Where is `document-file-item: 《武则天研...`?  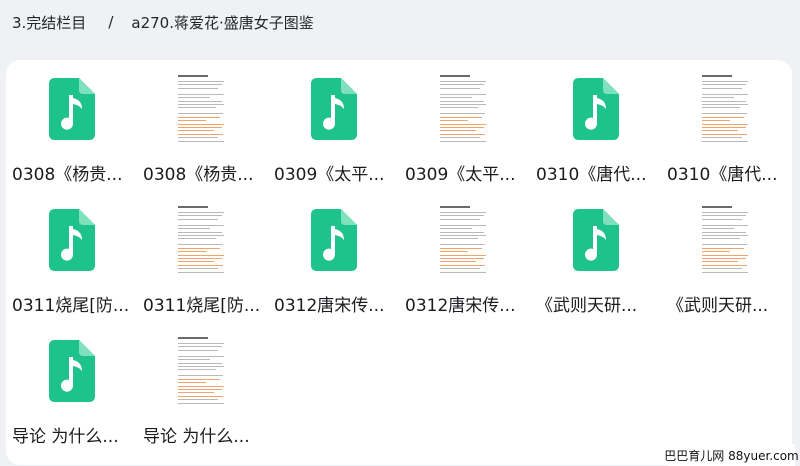 document-file-item: 《武则天研... is located at coordinates (726, 256).